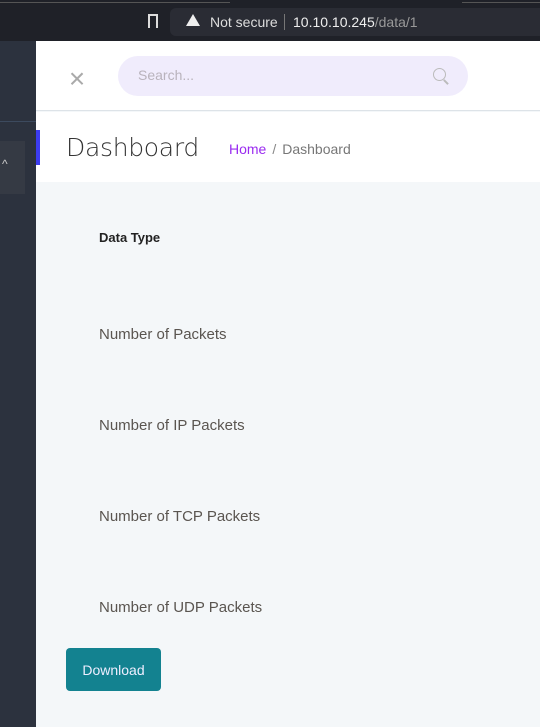 This screenshot has height=727, width=540. I want to click on column-header: Data Type, so click(130, 237).